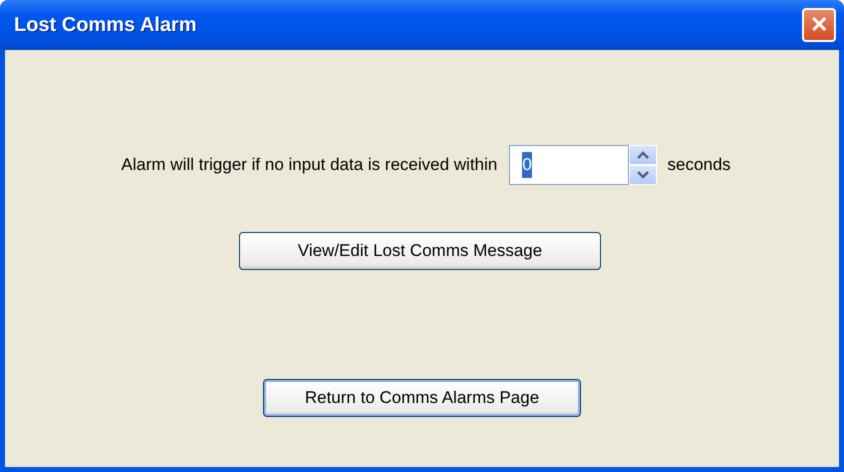 The image size is (844, 472). What do you see at coordinates (569, 165) in the screenshot?
I see `timeout-field: 0` at bounding box center [569, 165].